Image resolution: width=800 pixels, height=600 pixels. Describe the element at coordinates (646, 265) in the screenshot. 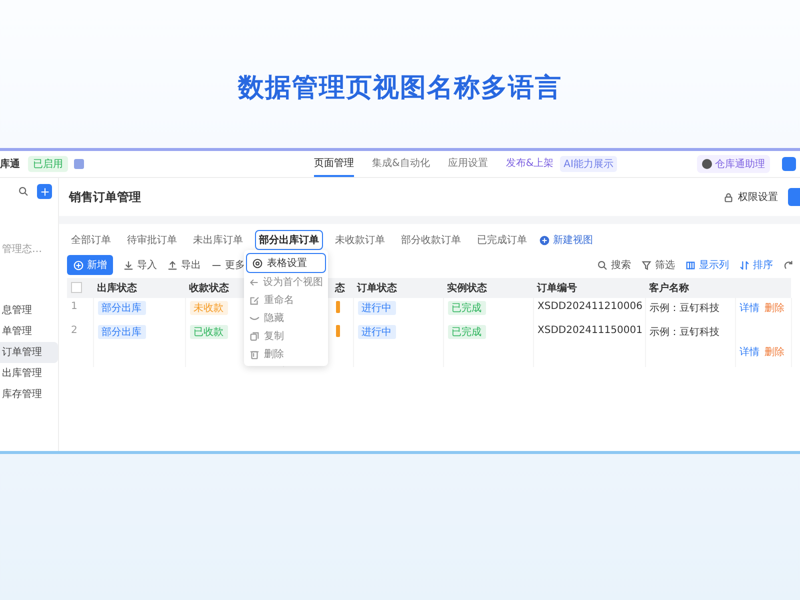

I see `filter-icon` at that location.